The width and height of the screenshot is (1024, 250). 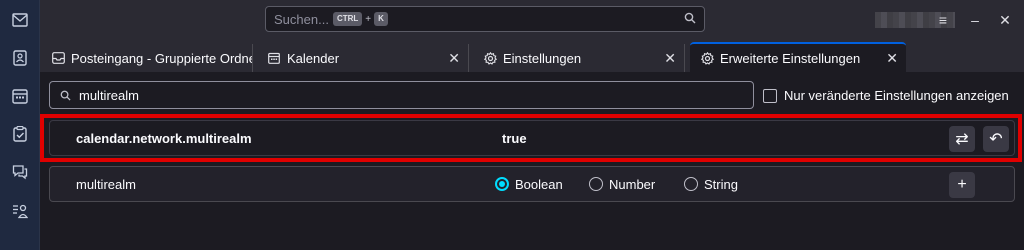 I want to click on spaces-toolbar, so click(x=20, y=125).